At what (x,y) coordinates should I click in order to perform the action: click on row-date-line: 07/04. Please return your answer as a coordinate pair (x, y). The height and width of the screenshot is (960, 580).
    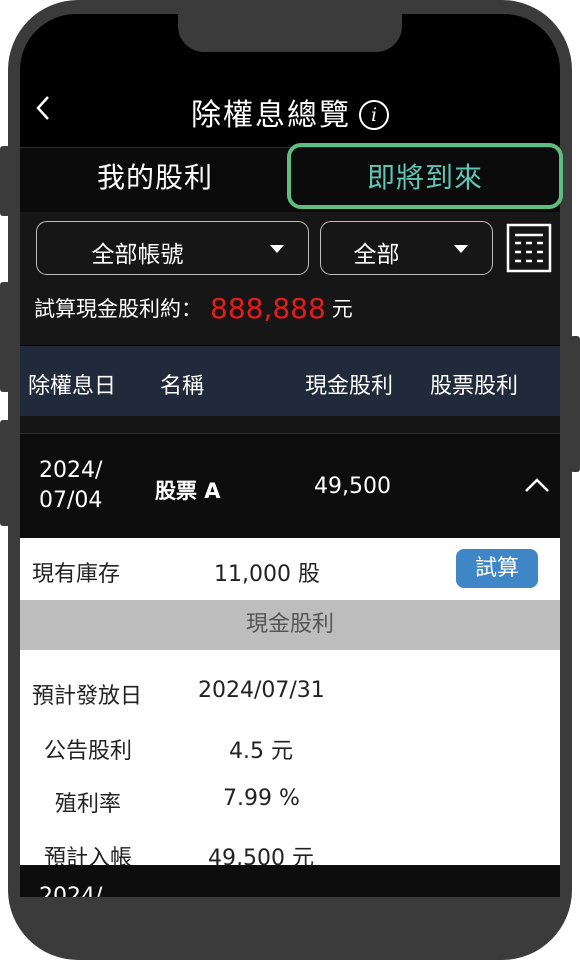
    Looking at the image, I should click on (71, 500).